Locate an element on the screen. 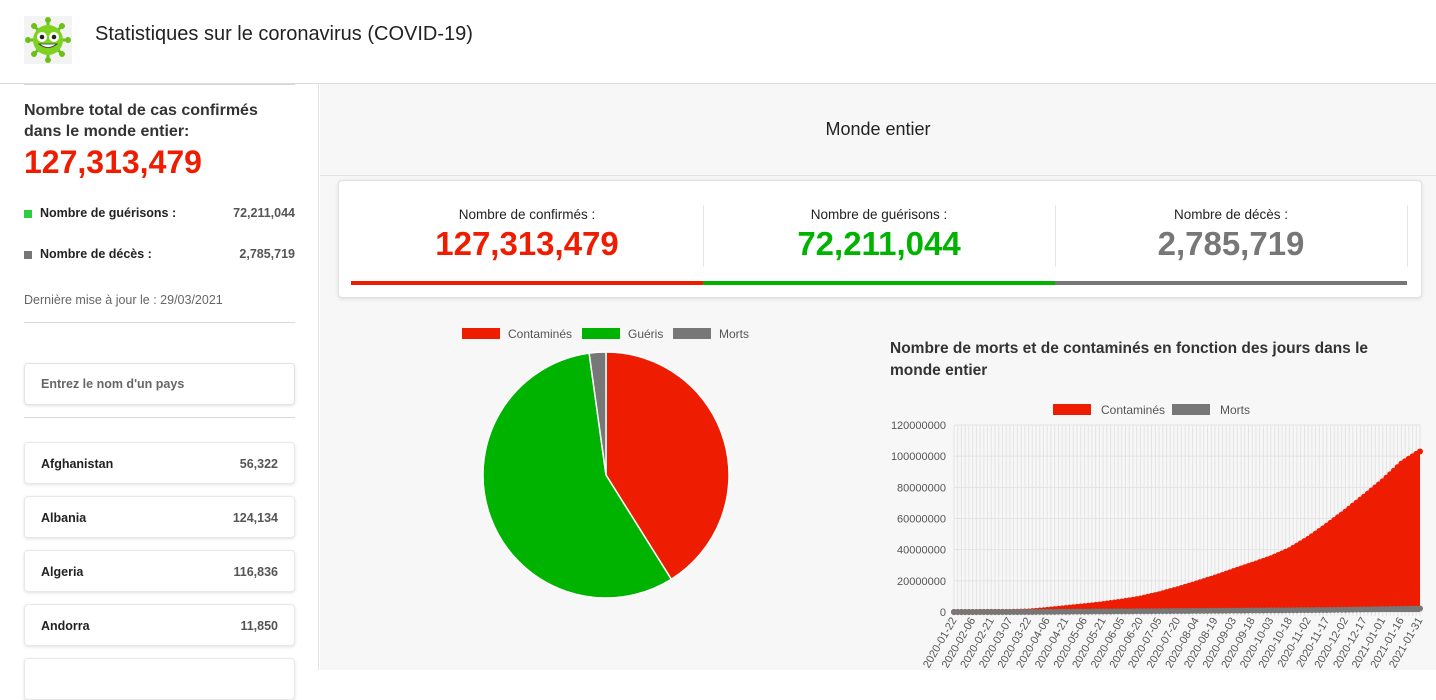 This screenshot has height=700, width=1436. country-item: Afghanistan 56,322 is located at coordinates (159, 463).